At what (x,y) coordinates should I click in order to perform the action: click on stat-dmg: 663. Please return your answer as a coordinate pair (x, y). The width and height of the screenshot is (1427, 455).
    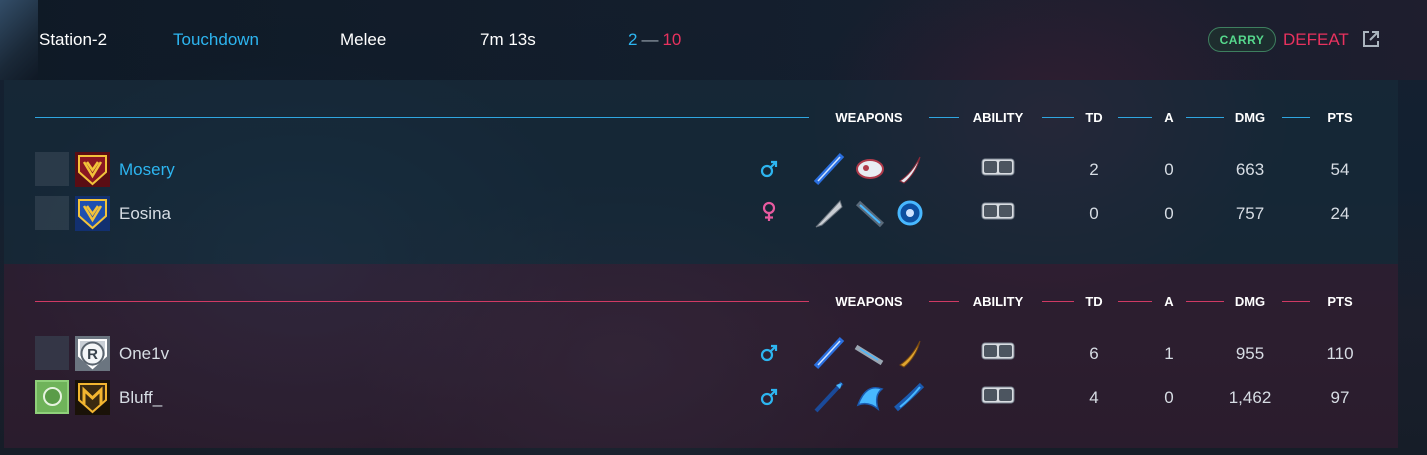
    Looking at the image, I should click on (1250, 169).